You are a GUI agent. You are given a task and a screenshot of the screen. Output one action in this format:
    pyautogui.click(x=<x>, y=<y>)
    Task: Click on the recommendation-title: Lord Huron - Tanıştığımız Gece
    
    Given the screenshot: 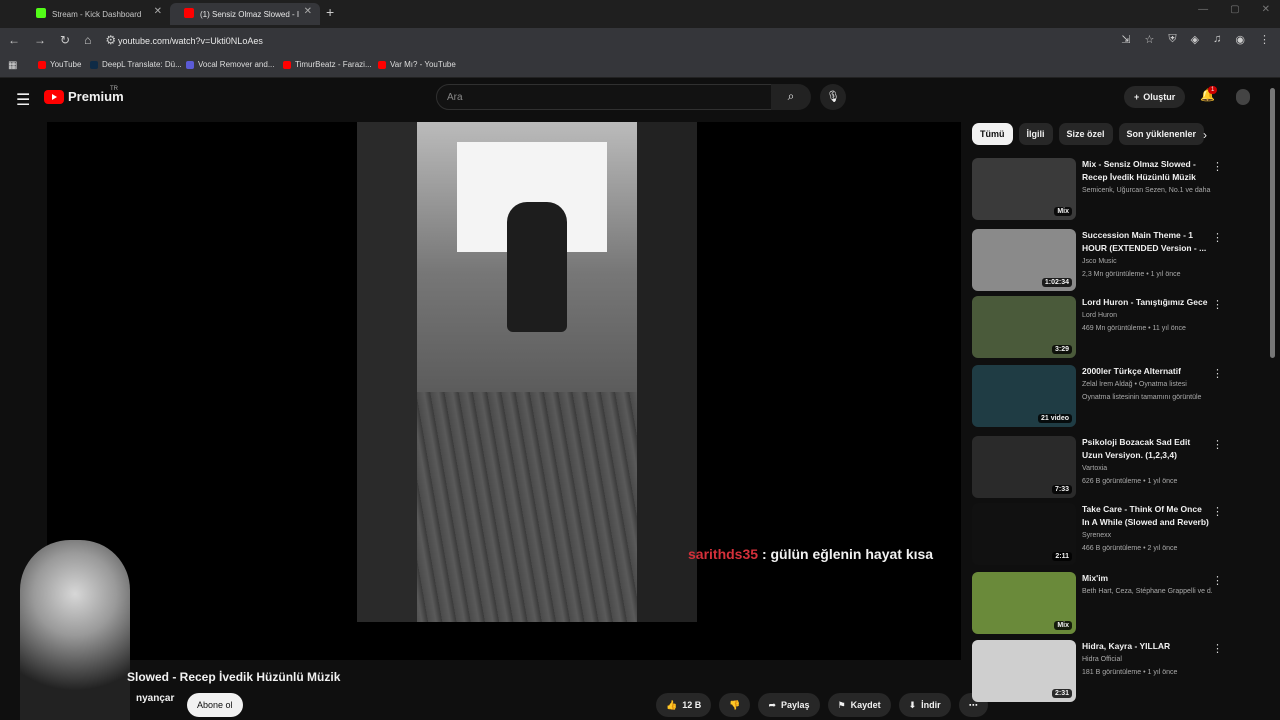 What is the action you would take?
    pyautogui.click(x=1146, y=302)
    